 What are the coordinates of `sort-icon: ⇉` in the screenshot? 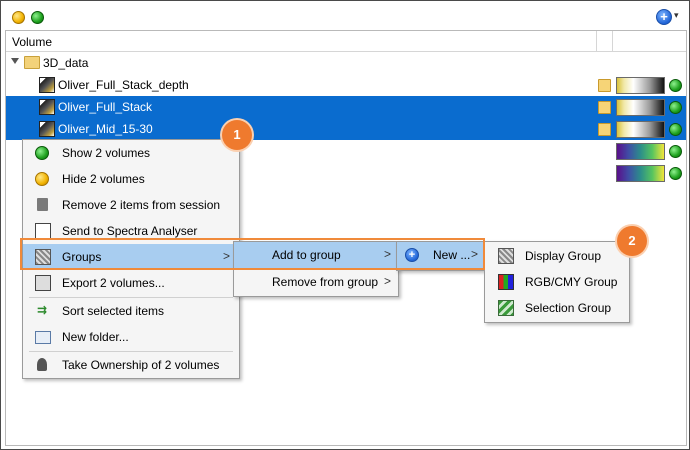 It's located at (42, 310).